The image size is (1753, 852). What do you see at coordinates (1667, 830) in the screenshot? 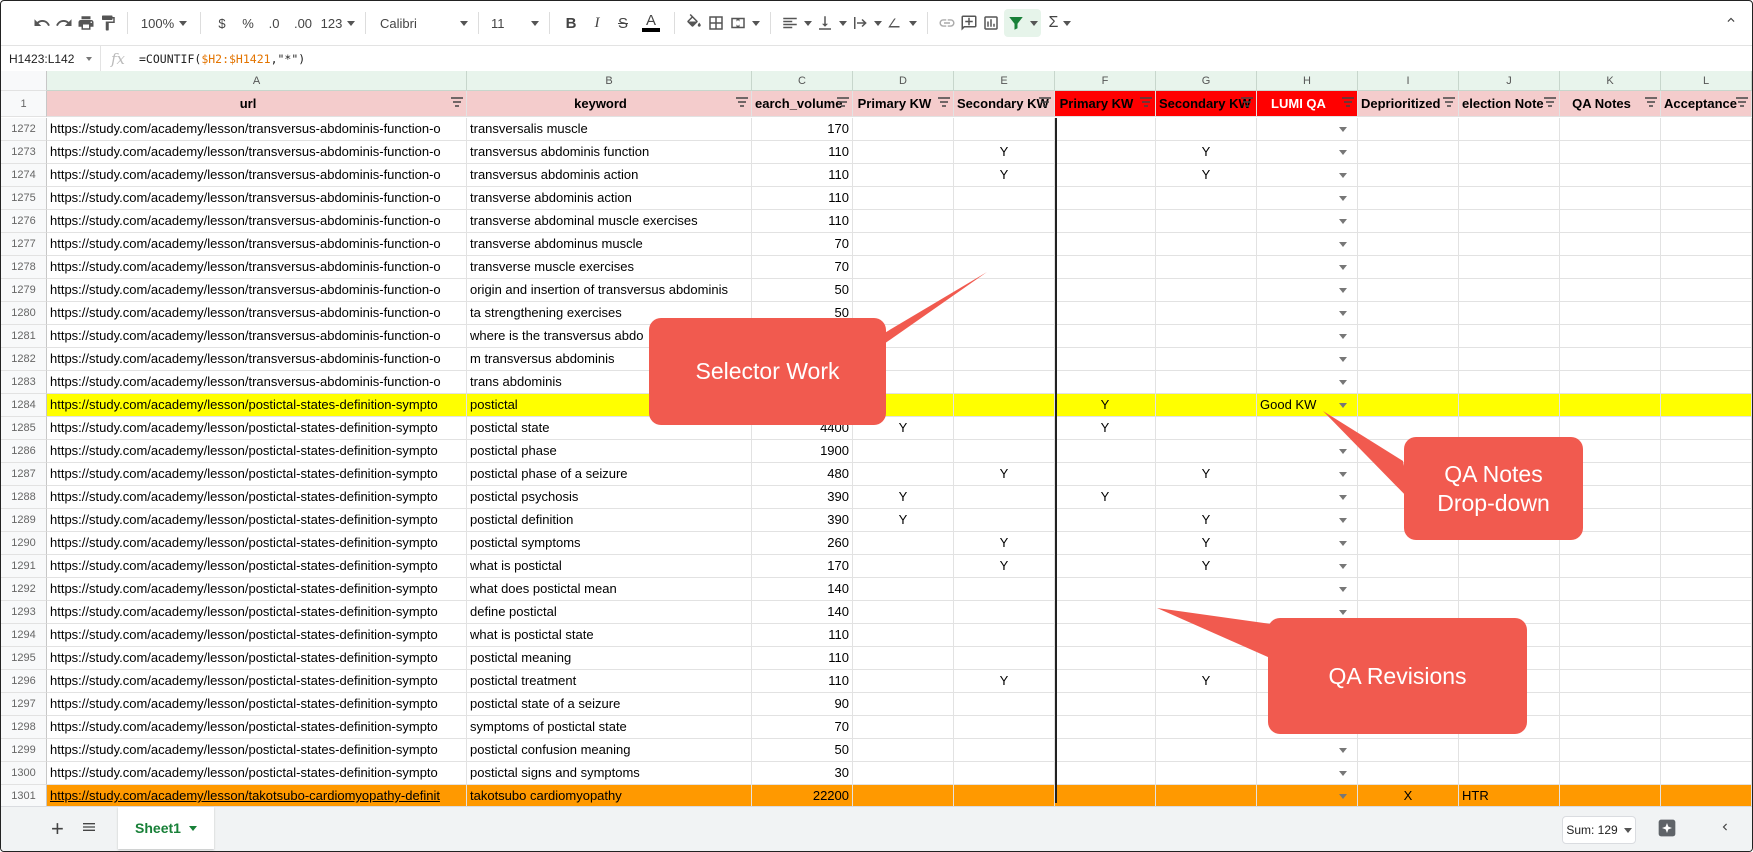
I see `explore-icon` at bounding box center [1667, 830].